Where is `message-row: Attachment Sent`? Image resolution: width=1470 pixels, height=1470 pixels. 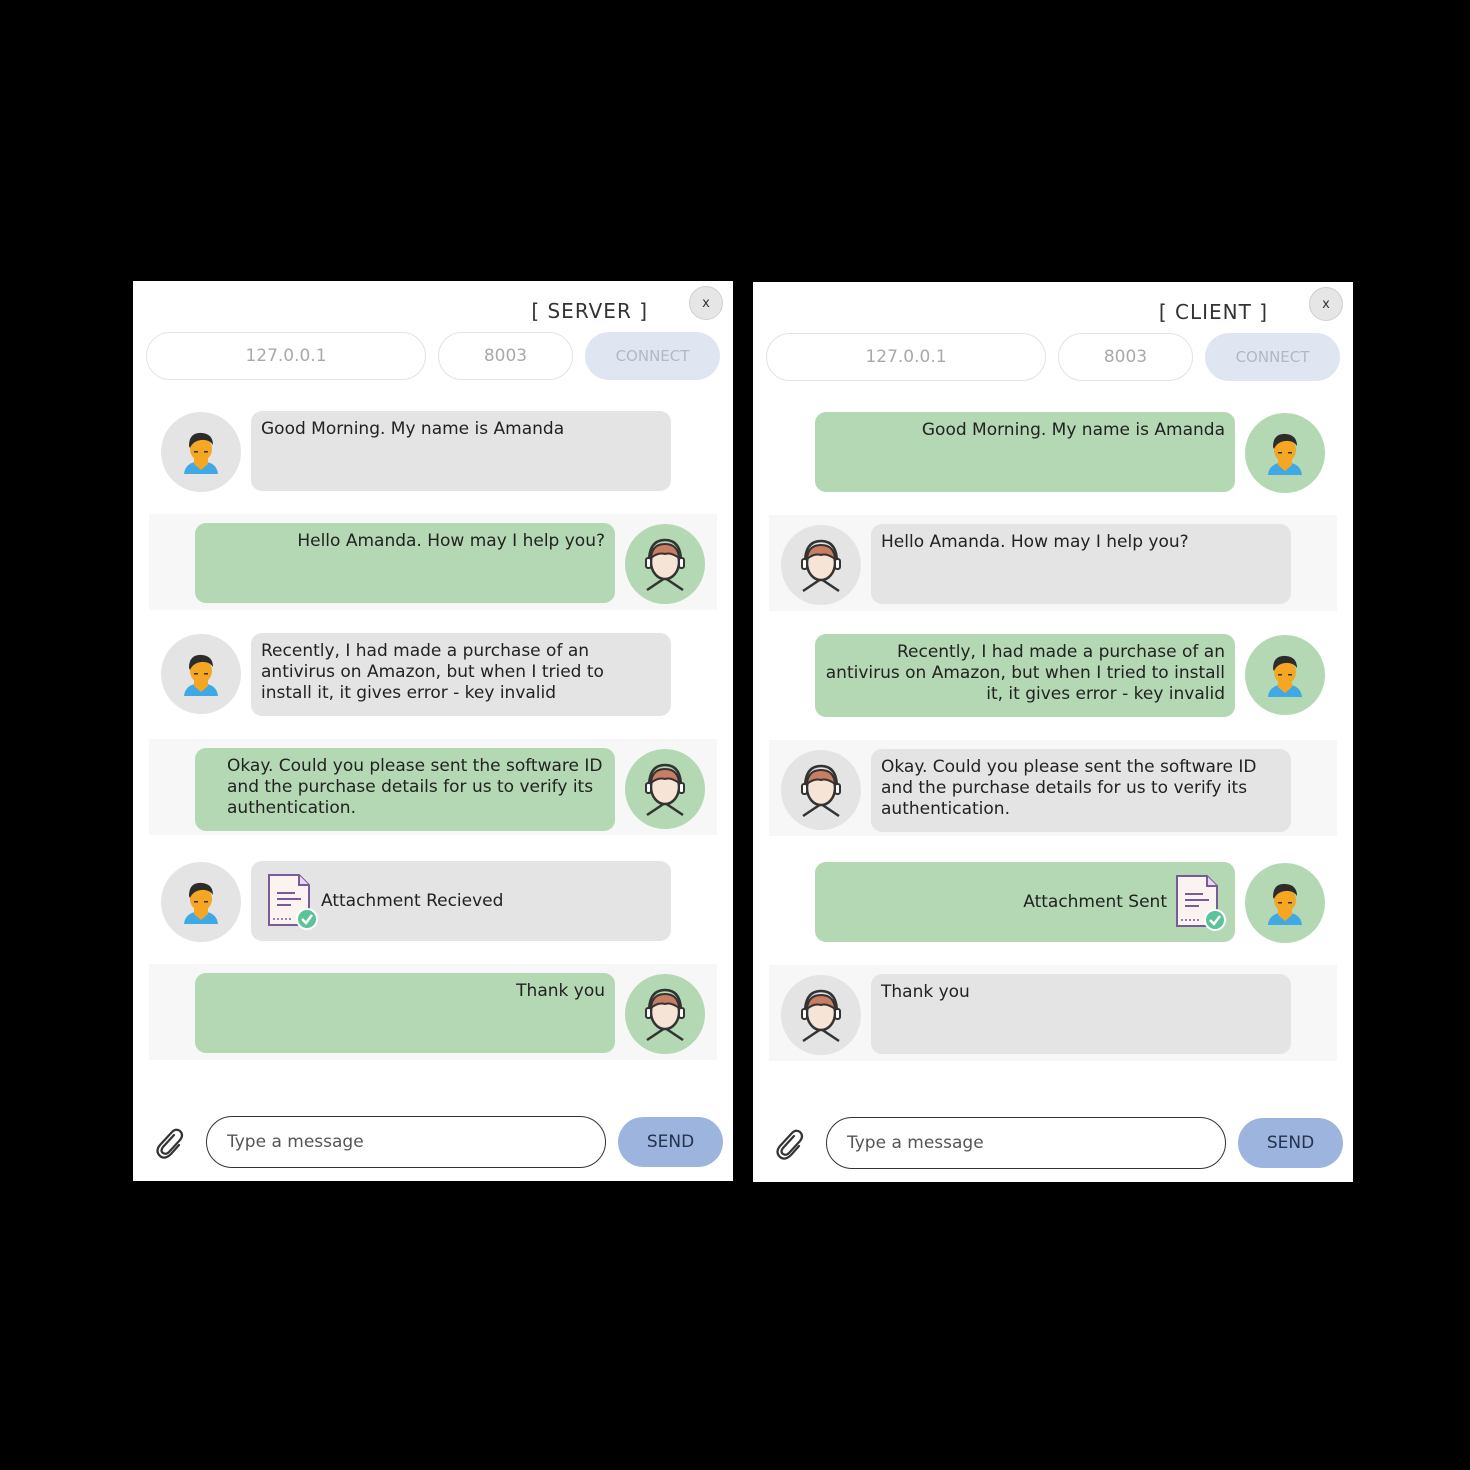 message-row: Attachment Sent is located at coordinates (1053, 895).